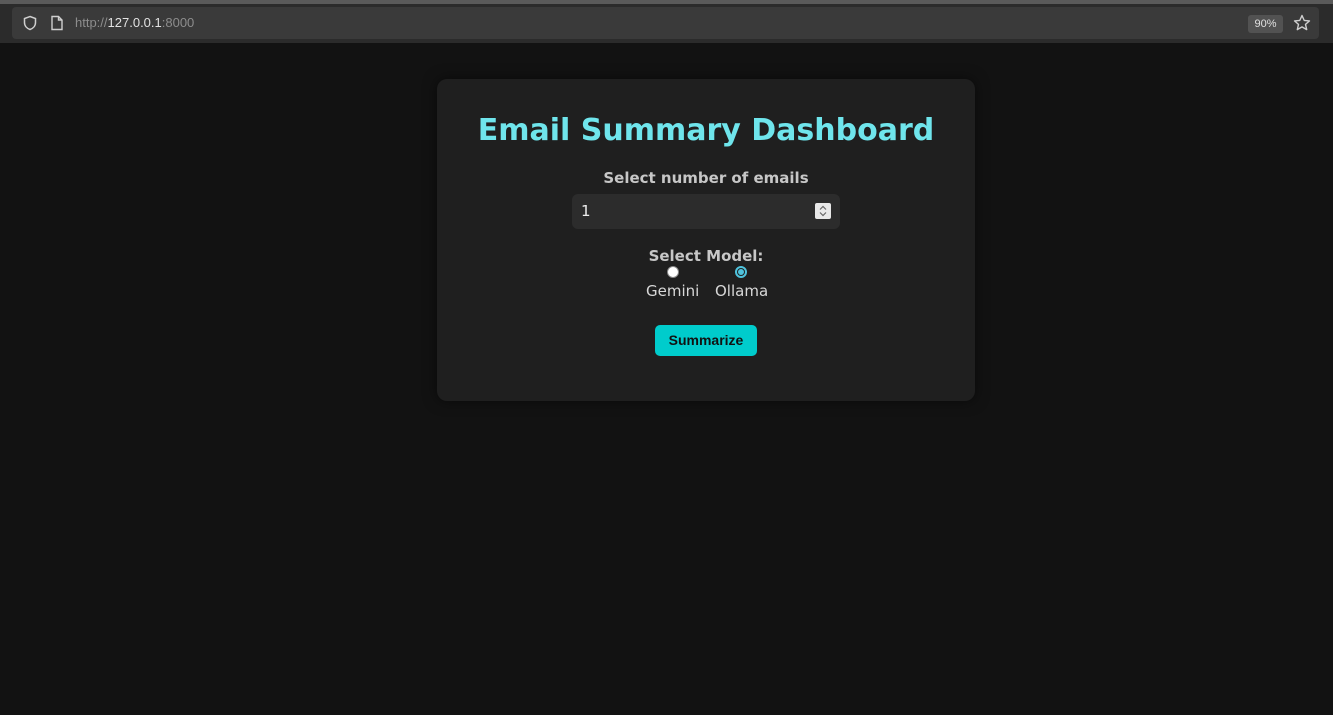 The height and width of the screenshot is (715, 1333). I want to click on page-icon, so click(57, 23).